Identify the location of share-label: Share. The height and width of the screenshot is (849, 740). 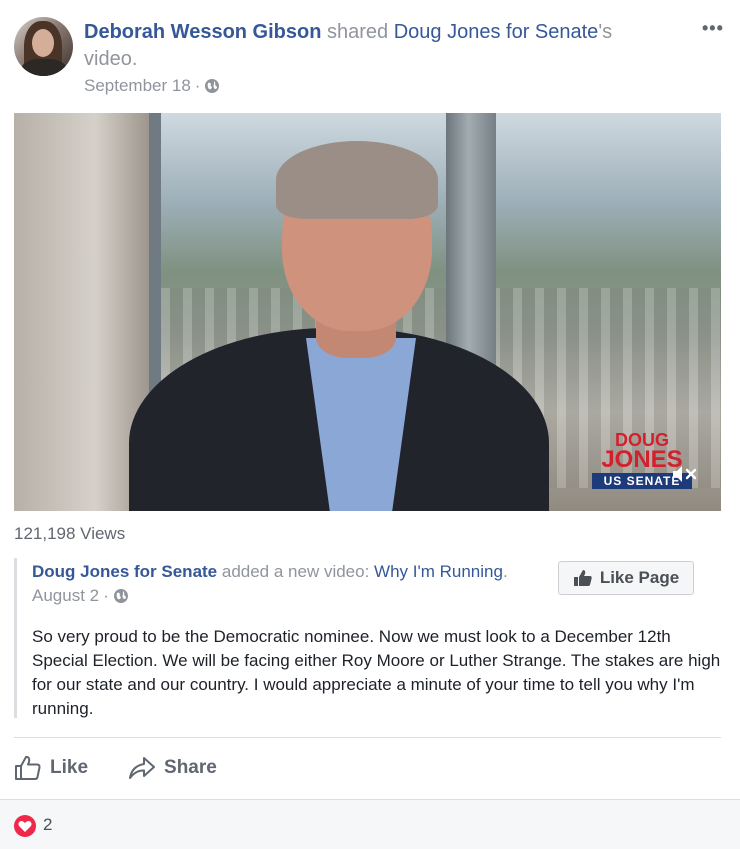
(190, 767).